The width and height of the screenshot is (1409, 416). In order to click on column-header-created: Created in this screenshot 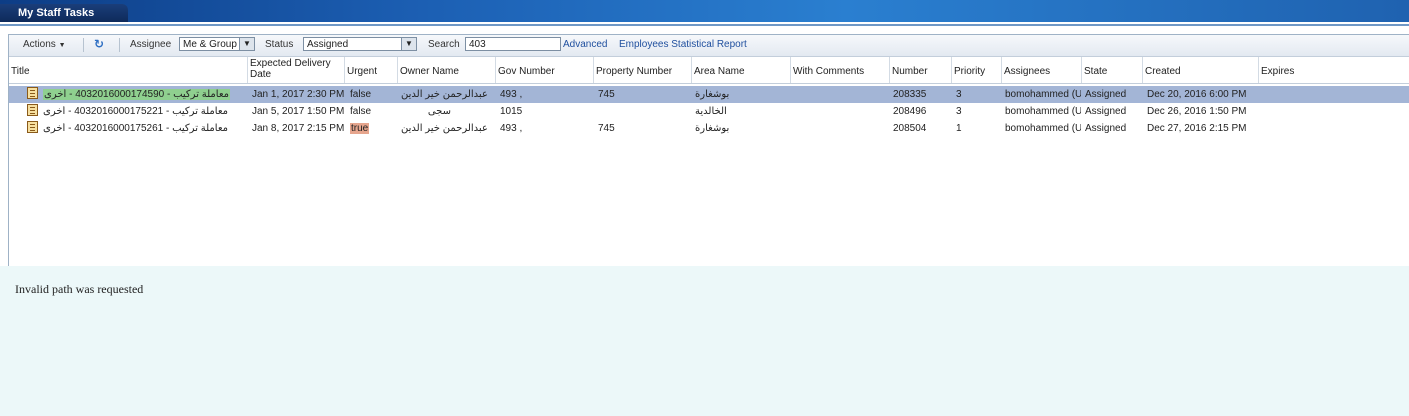, I will do `click(1201, 70)`.